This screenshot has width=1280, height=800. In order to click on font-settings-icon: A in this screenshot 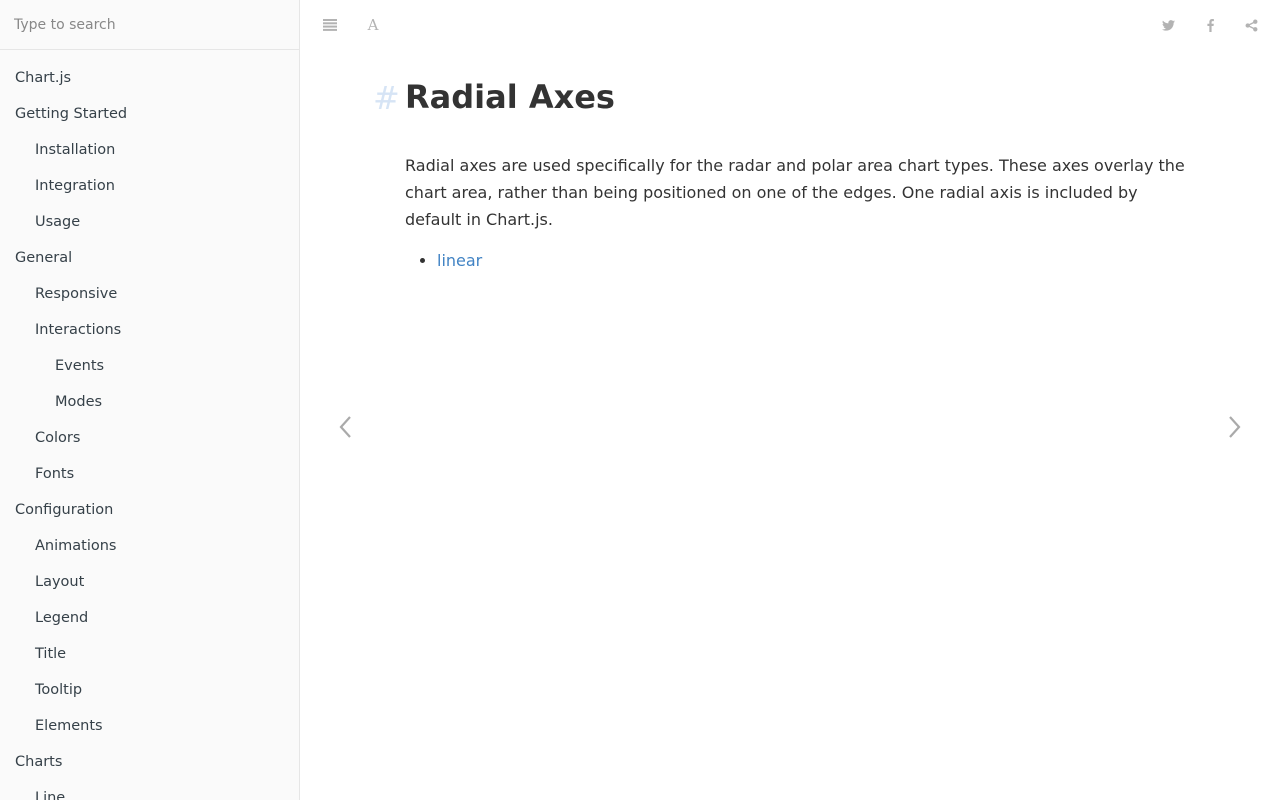, I will do `click(373, 25)`.